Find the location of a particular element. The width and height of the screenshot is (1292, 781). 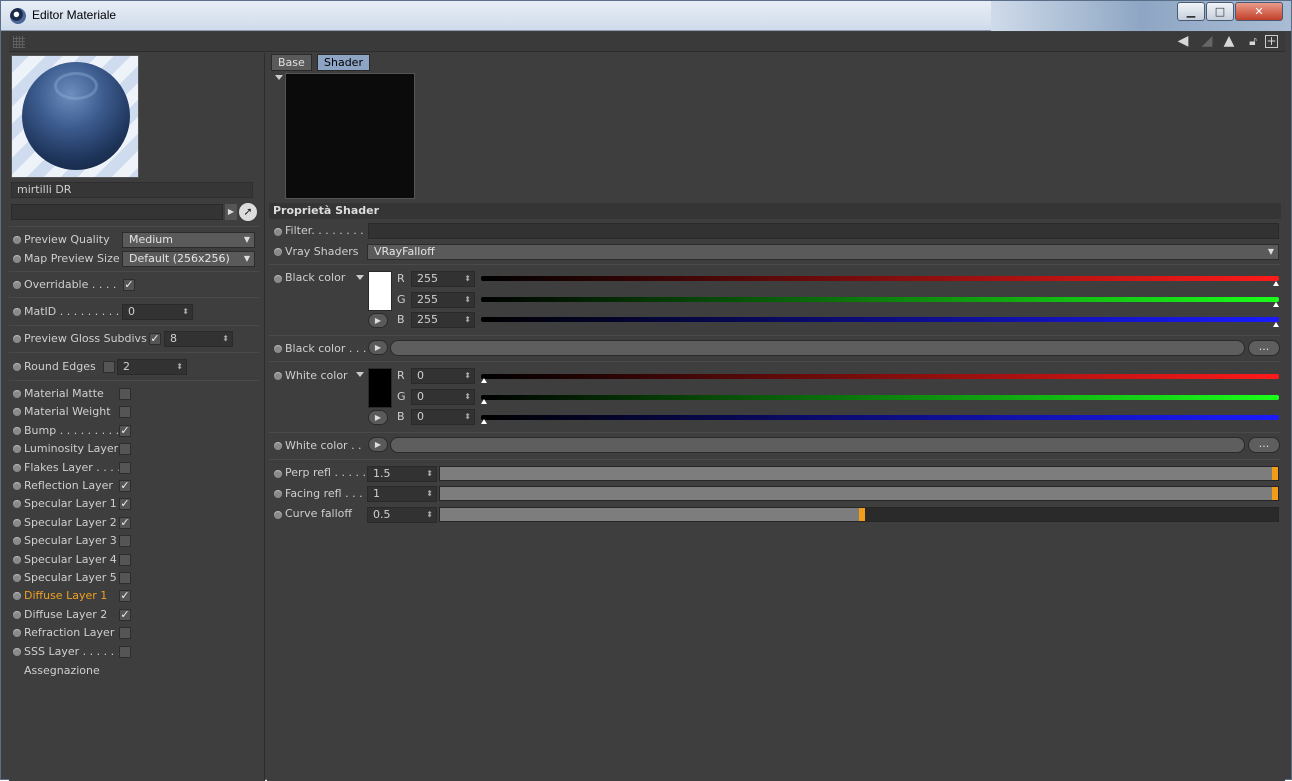

tab-shader: Shader is located at coordinates (343, 62).